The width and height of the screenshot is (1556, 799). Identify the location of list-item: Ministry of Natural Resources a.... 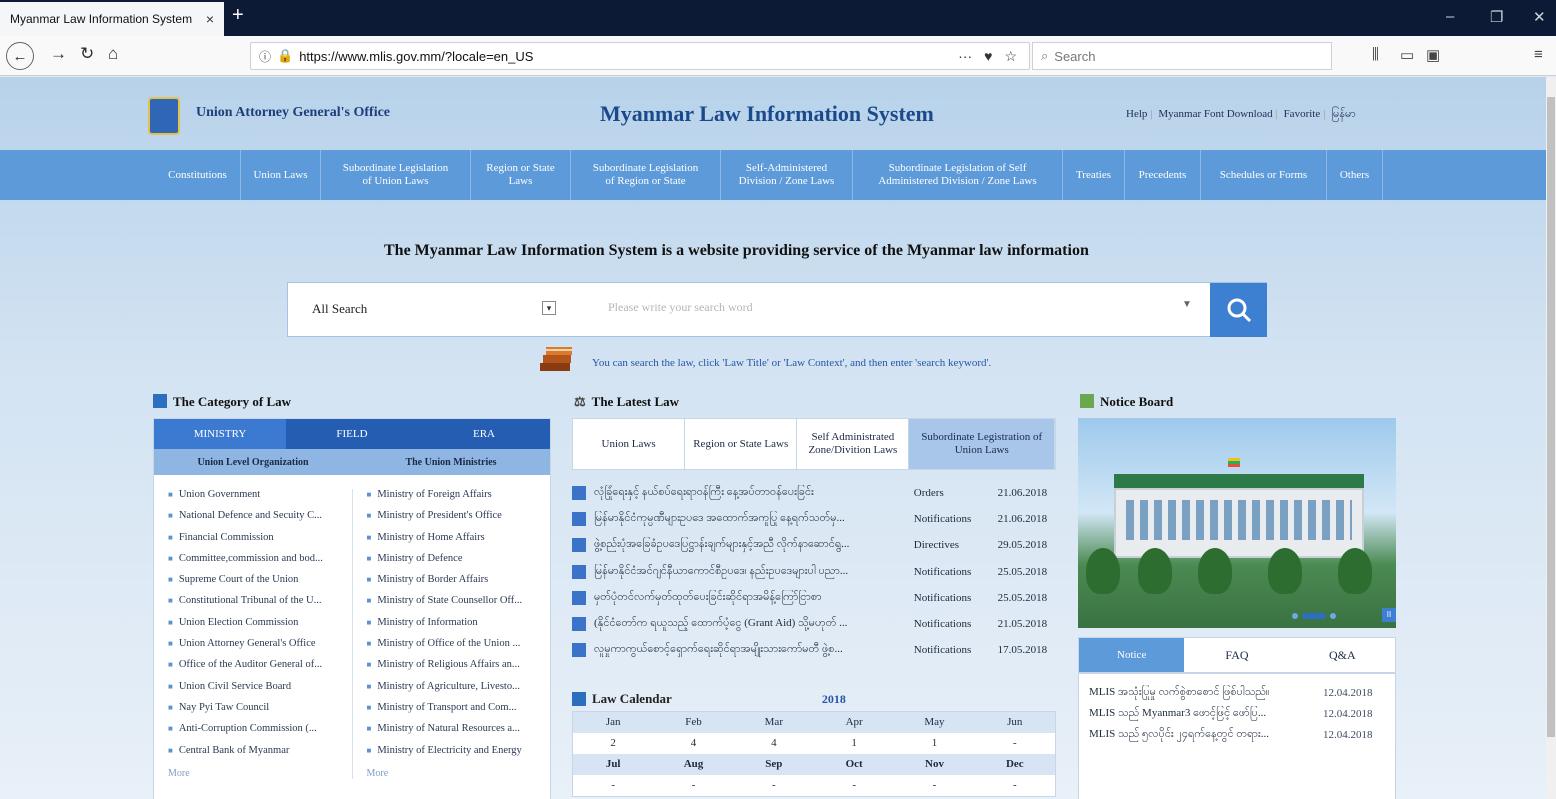
(459, 733).